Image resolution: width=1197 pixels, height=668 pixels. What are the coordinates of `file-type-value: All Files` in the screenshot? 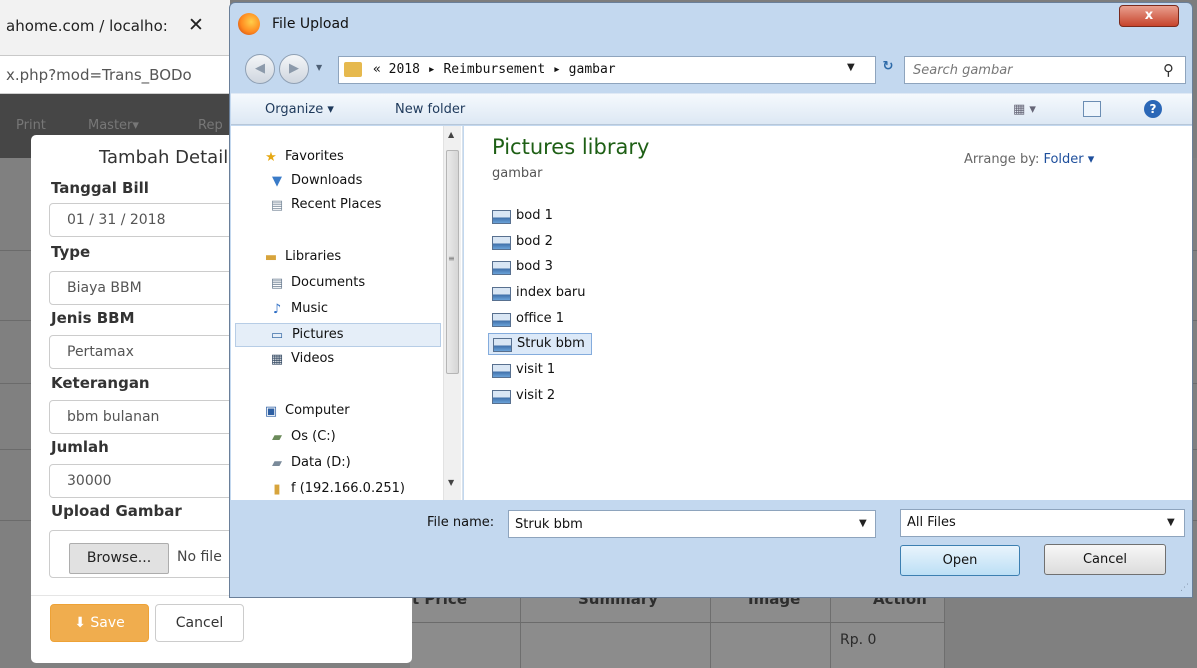 It's located at (931, 522).